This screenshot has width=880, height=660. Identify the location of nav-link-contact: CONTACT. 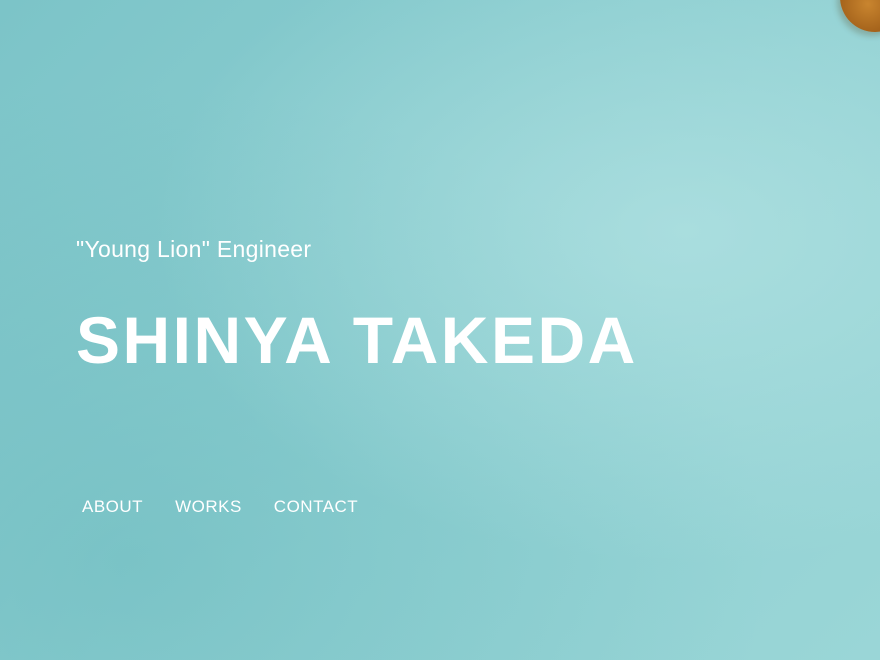
(316, 507).